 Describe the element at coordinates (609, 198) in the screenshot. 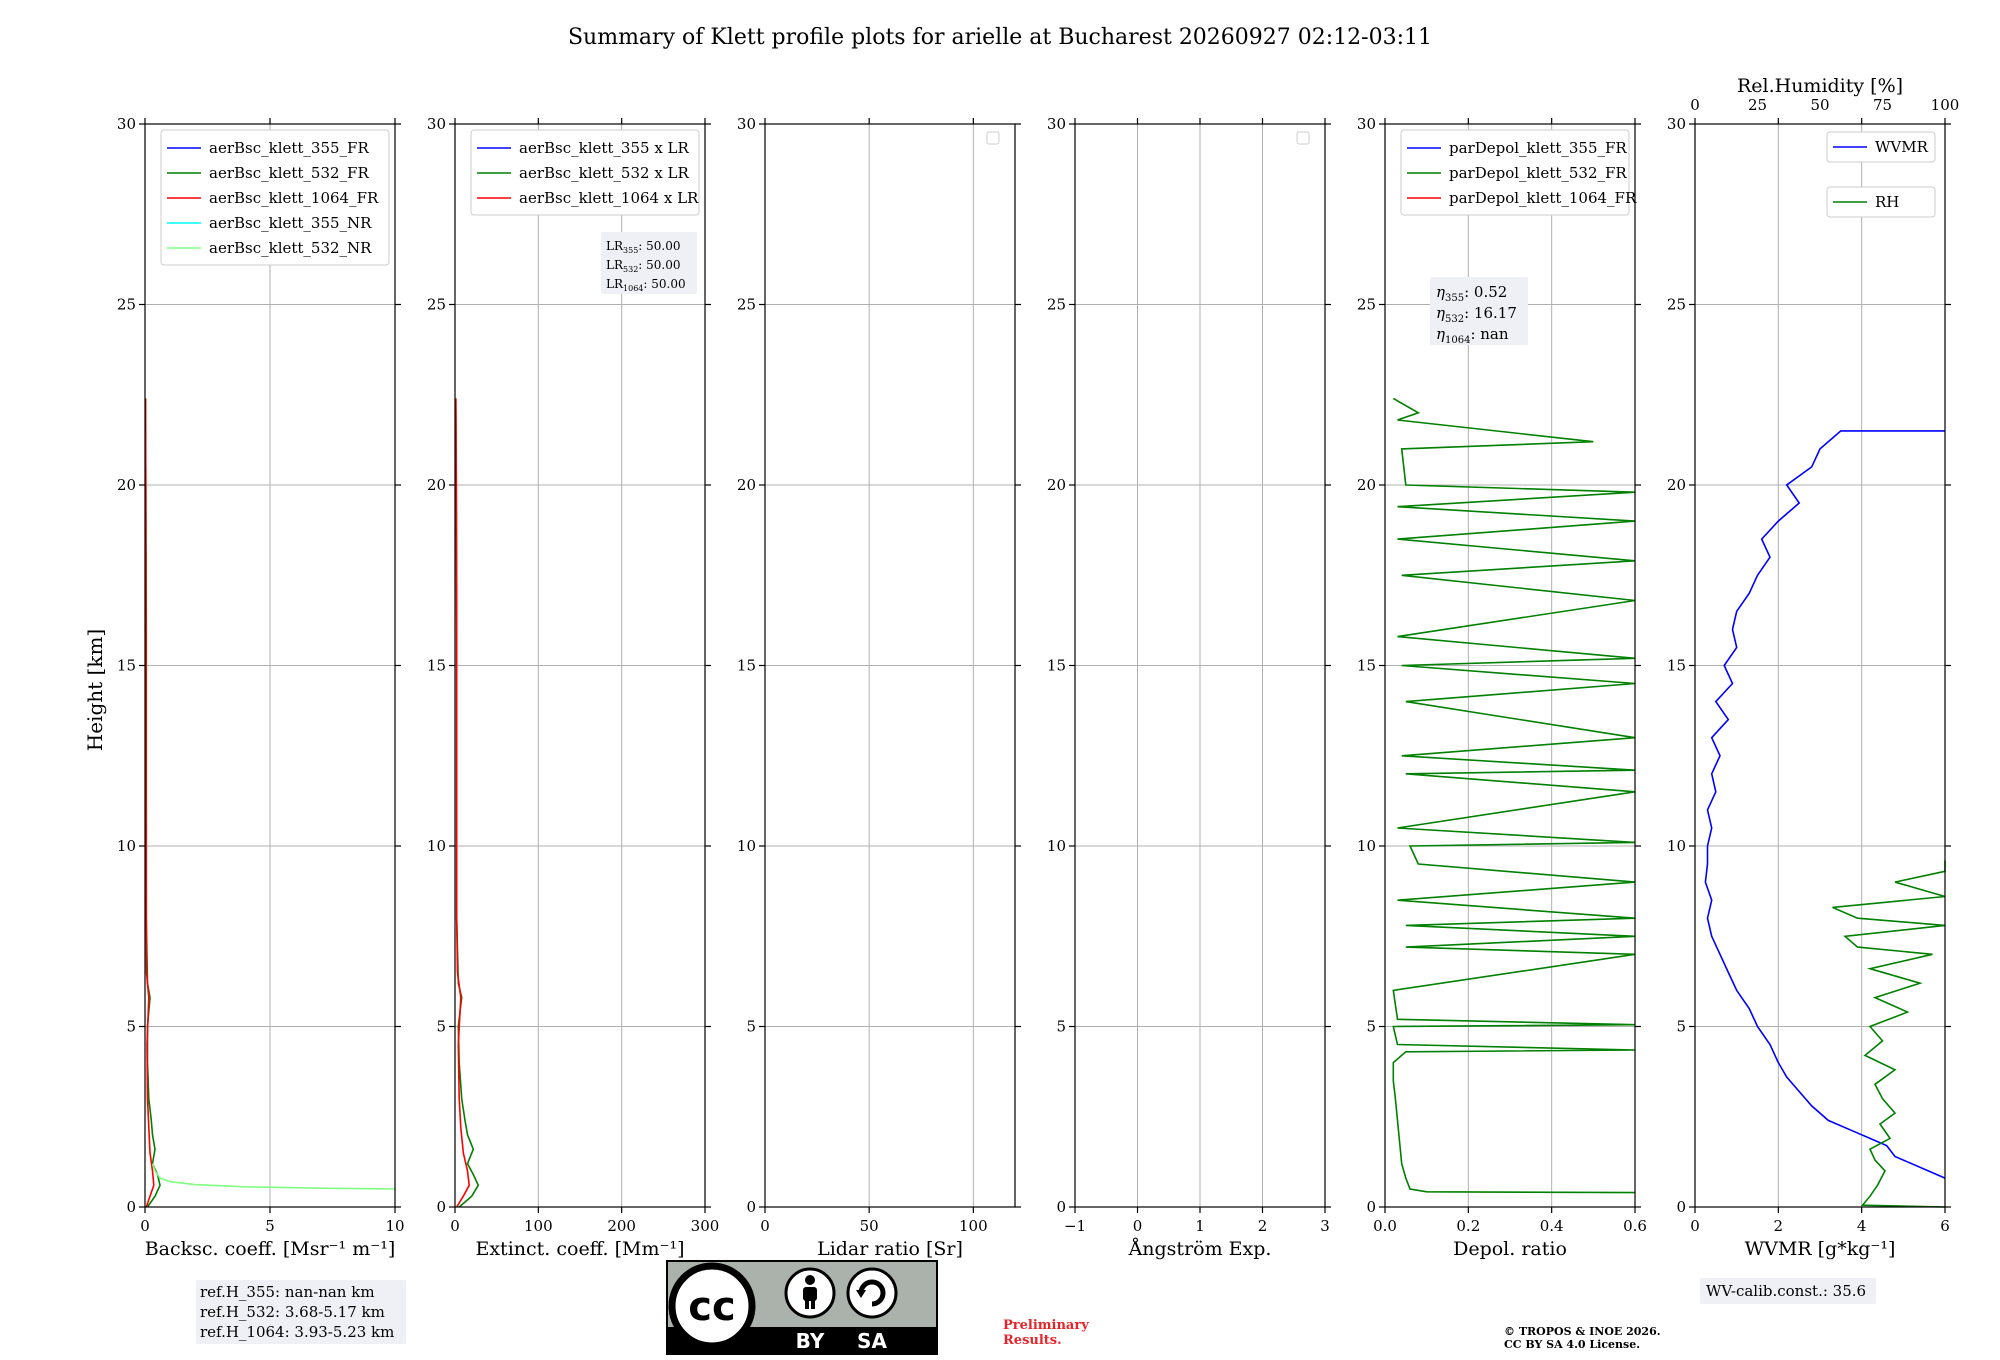

I see `legend-label: aerBsc_klett_1064 x LR` at that location.